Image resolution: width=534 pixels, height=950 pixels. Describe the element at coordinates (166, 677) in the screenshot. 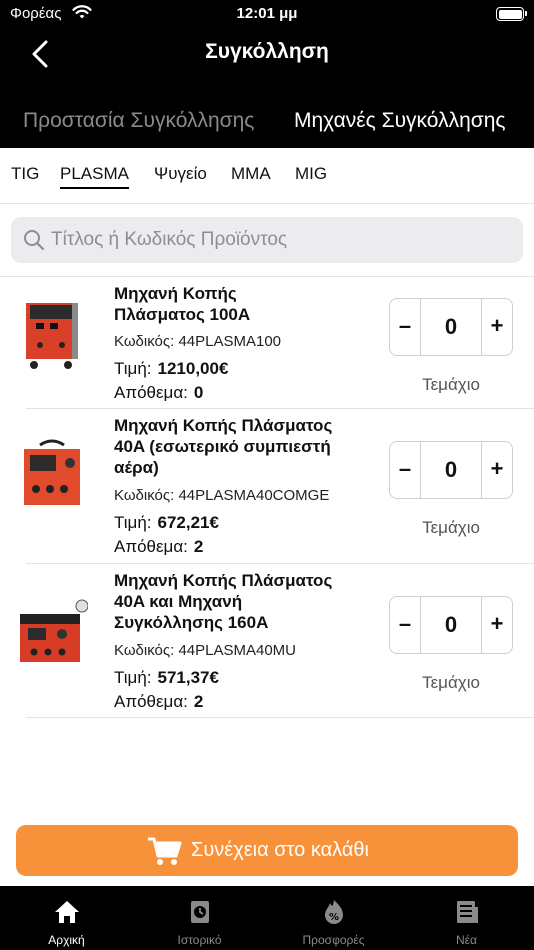

I see `product-price: Τιμή: 571,37€` at that location.